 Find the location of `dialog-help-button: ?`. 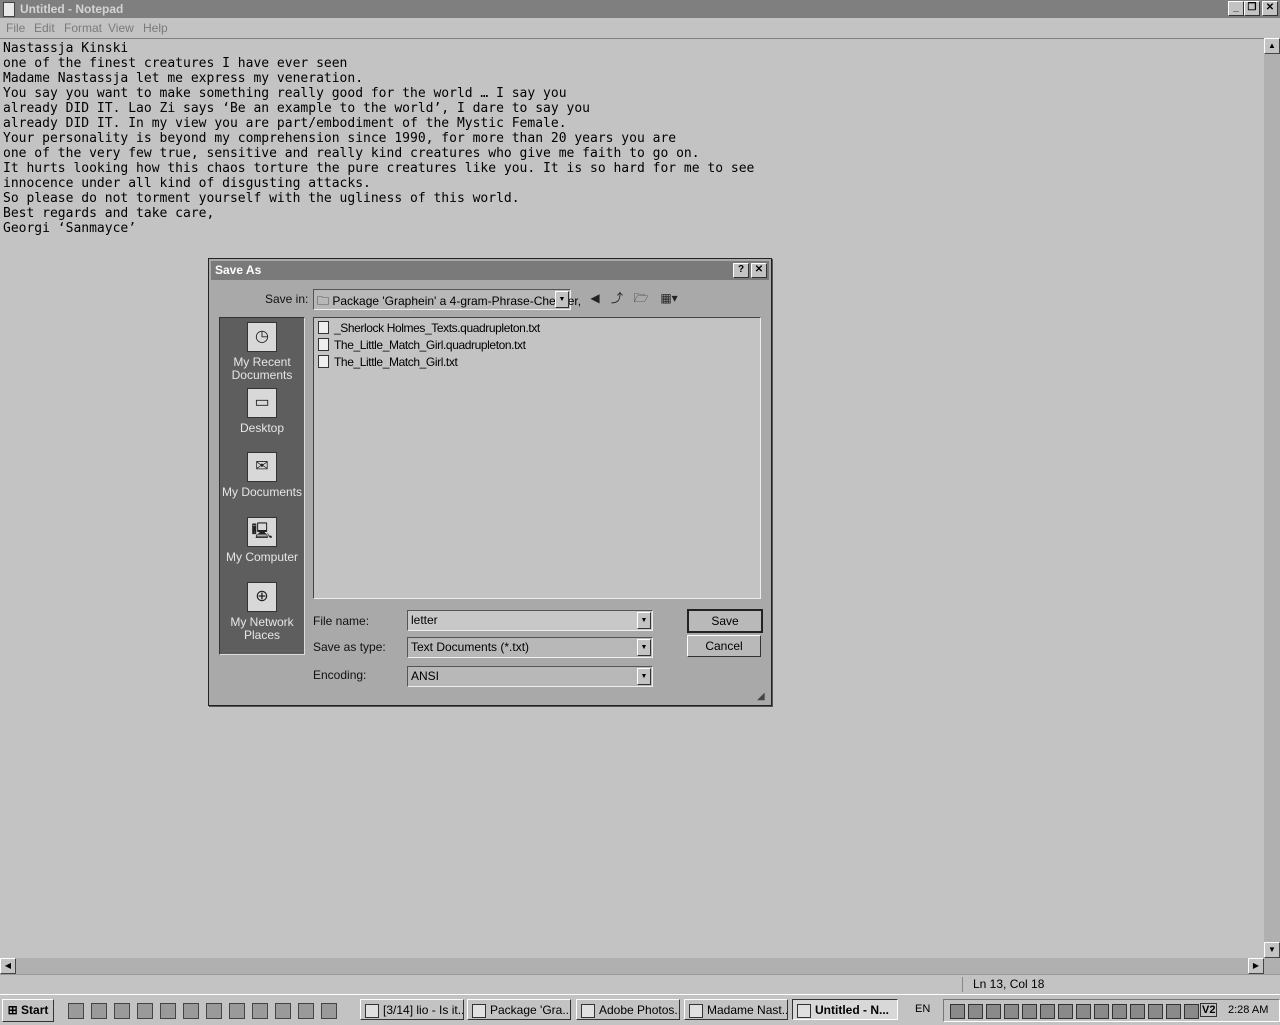

dialog-help-button: ? is located at coordinates (741, 270).